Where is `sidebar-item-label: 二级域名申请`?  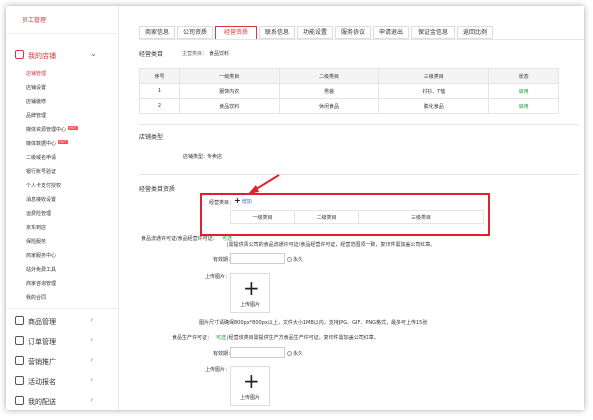
sidebar-item-label: 二级域名申请 is located at coordinates (41, 158).